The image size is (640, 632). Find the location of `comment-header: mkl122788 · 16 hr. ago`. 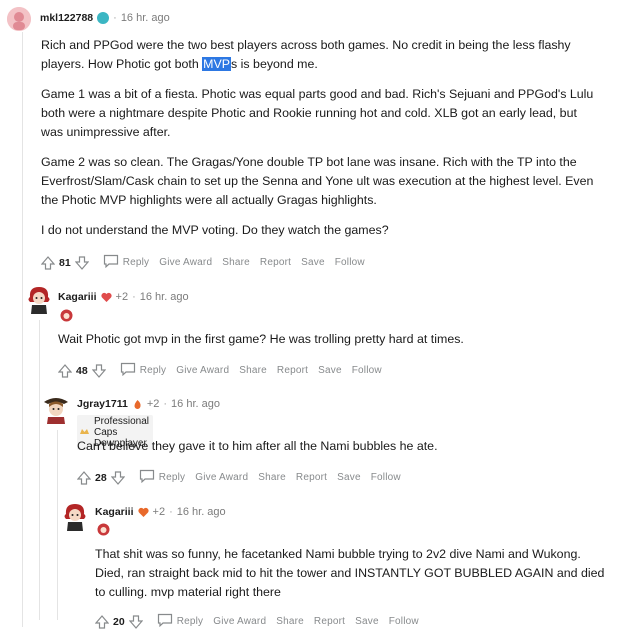

comment-header: mkl122788 · 16 hr. ago is located at coordinates (105, 18).